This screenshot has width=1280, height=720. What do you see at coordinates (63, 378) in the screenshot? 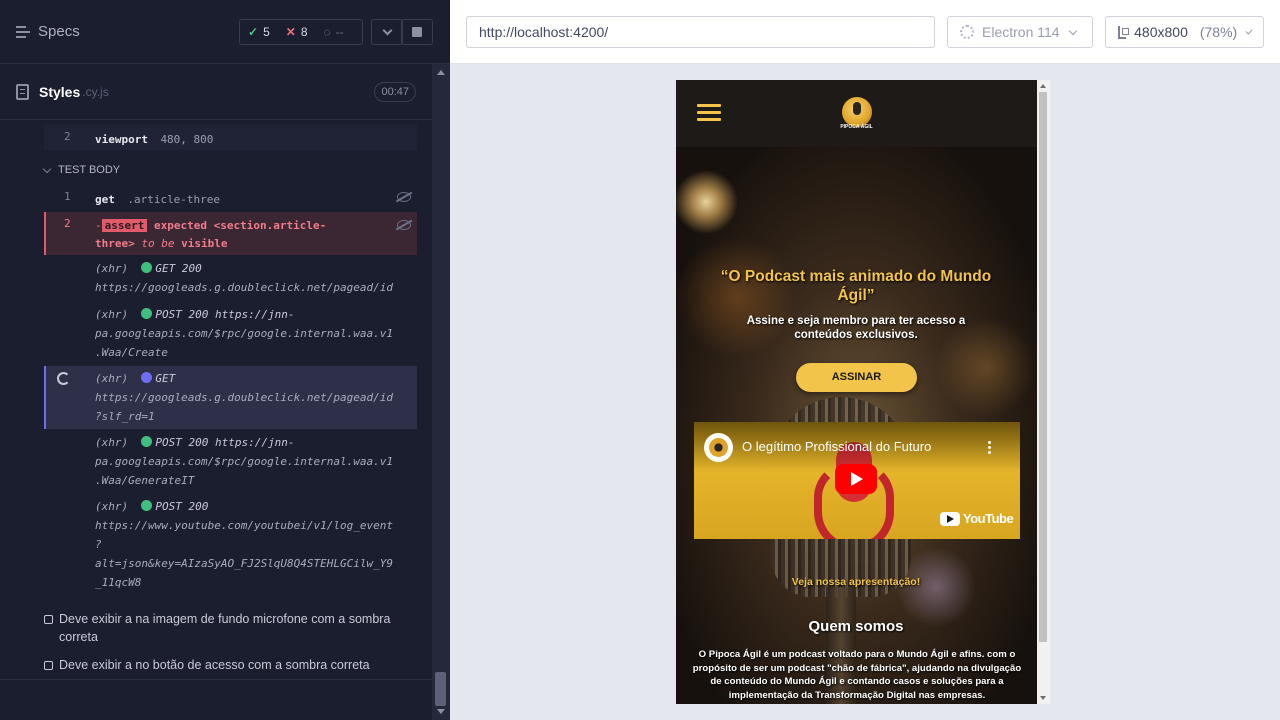
I see `loading-spinner-icon` at bounding box center [63, 378].